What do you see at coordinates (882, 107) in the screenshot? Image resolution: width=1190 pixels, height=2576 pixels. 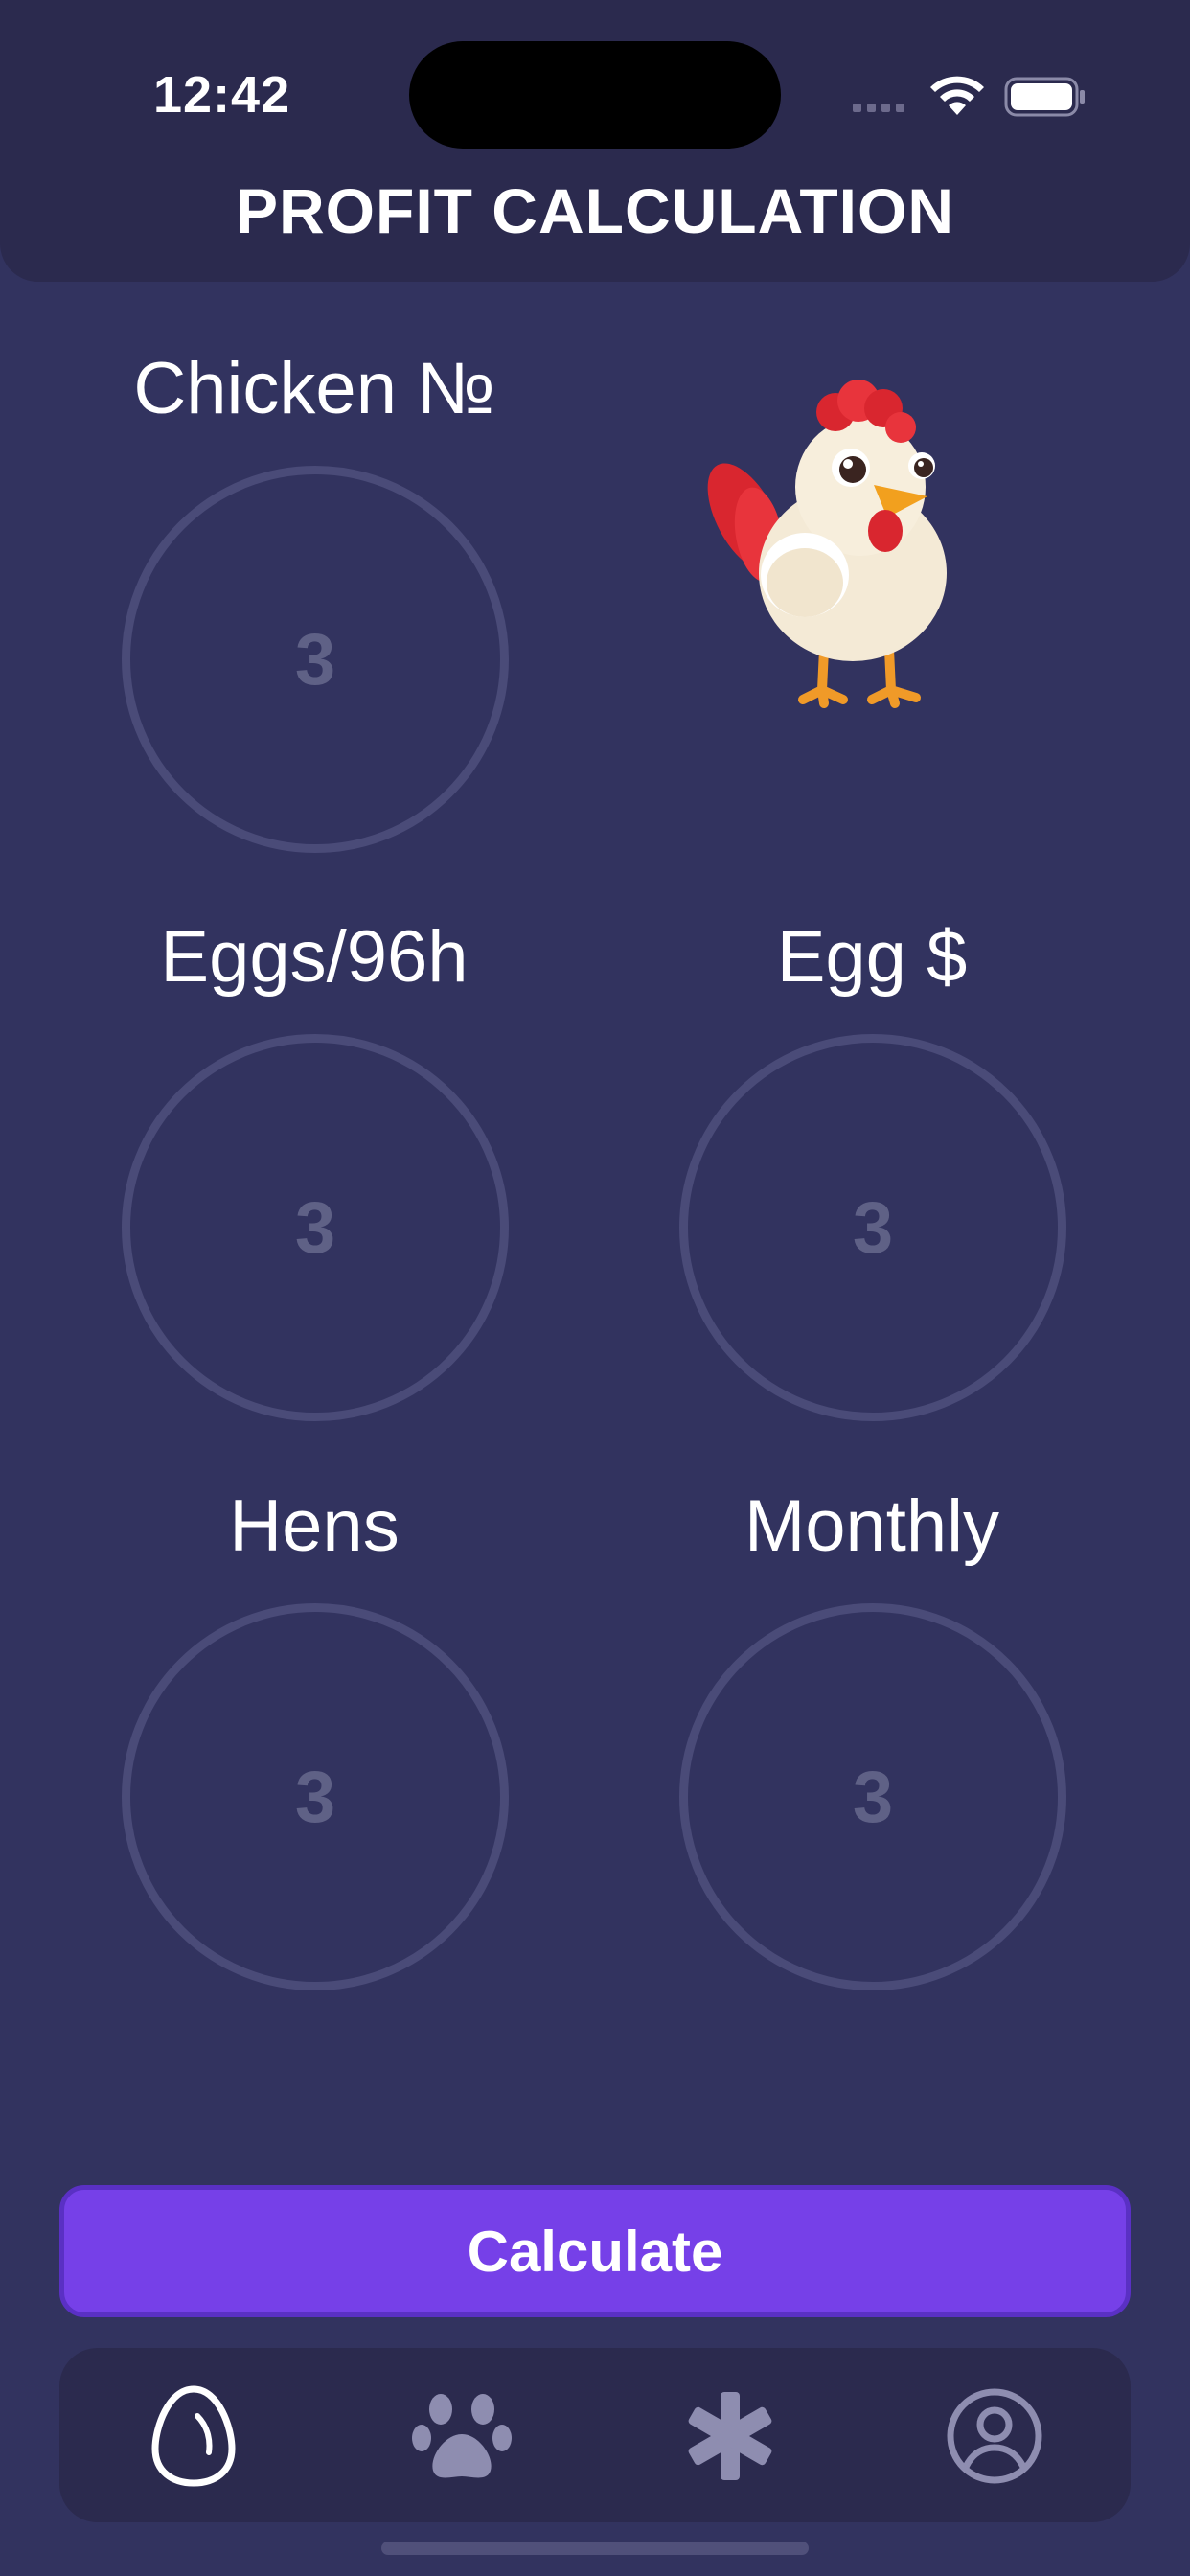 I see `cellular-signal-icon` at bounding box center [882, 107].